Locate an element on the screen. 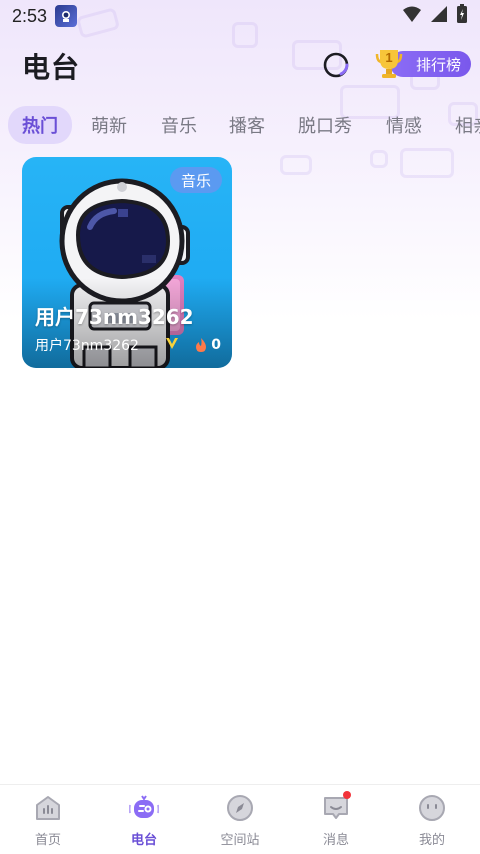 Image resolution: width=480 pixels, height=854 pixels. card-heat: 0 is located at coordinates (207, 345).